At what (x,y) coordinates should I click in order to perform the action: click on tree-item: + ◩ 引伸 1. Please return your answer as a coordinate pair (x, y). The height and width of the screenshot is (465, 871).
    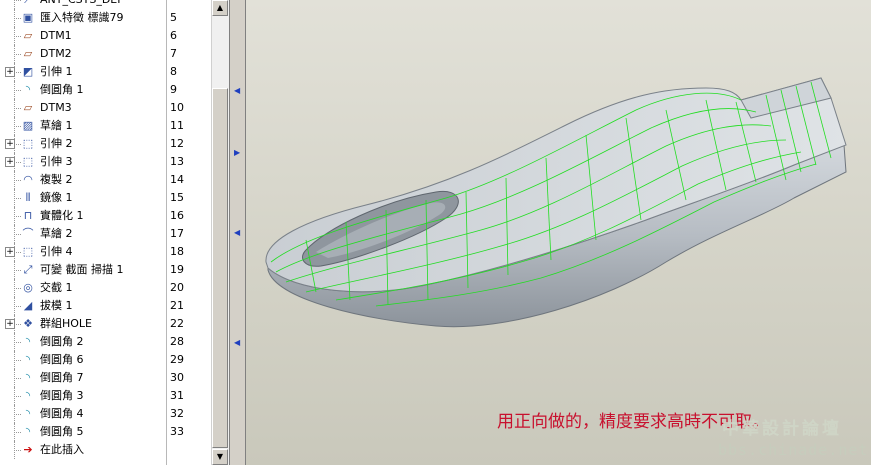
    Looking at the image, I should click on (83, 72).